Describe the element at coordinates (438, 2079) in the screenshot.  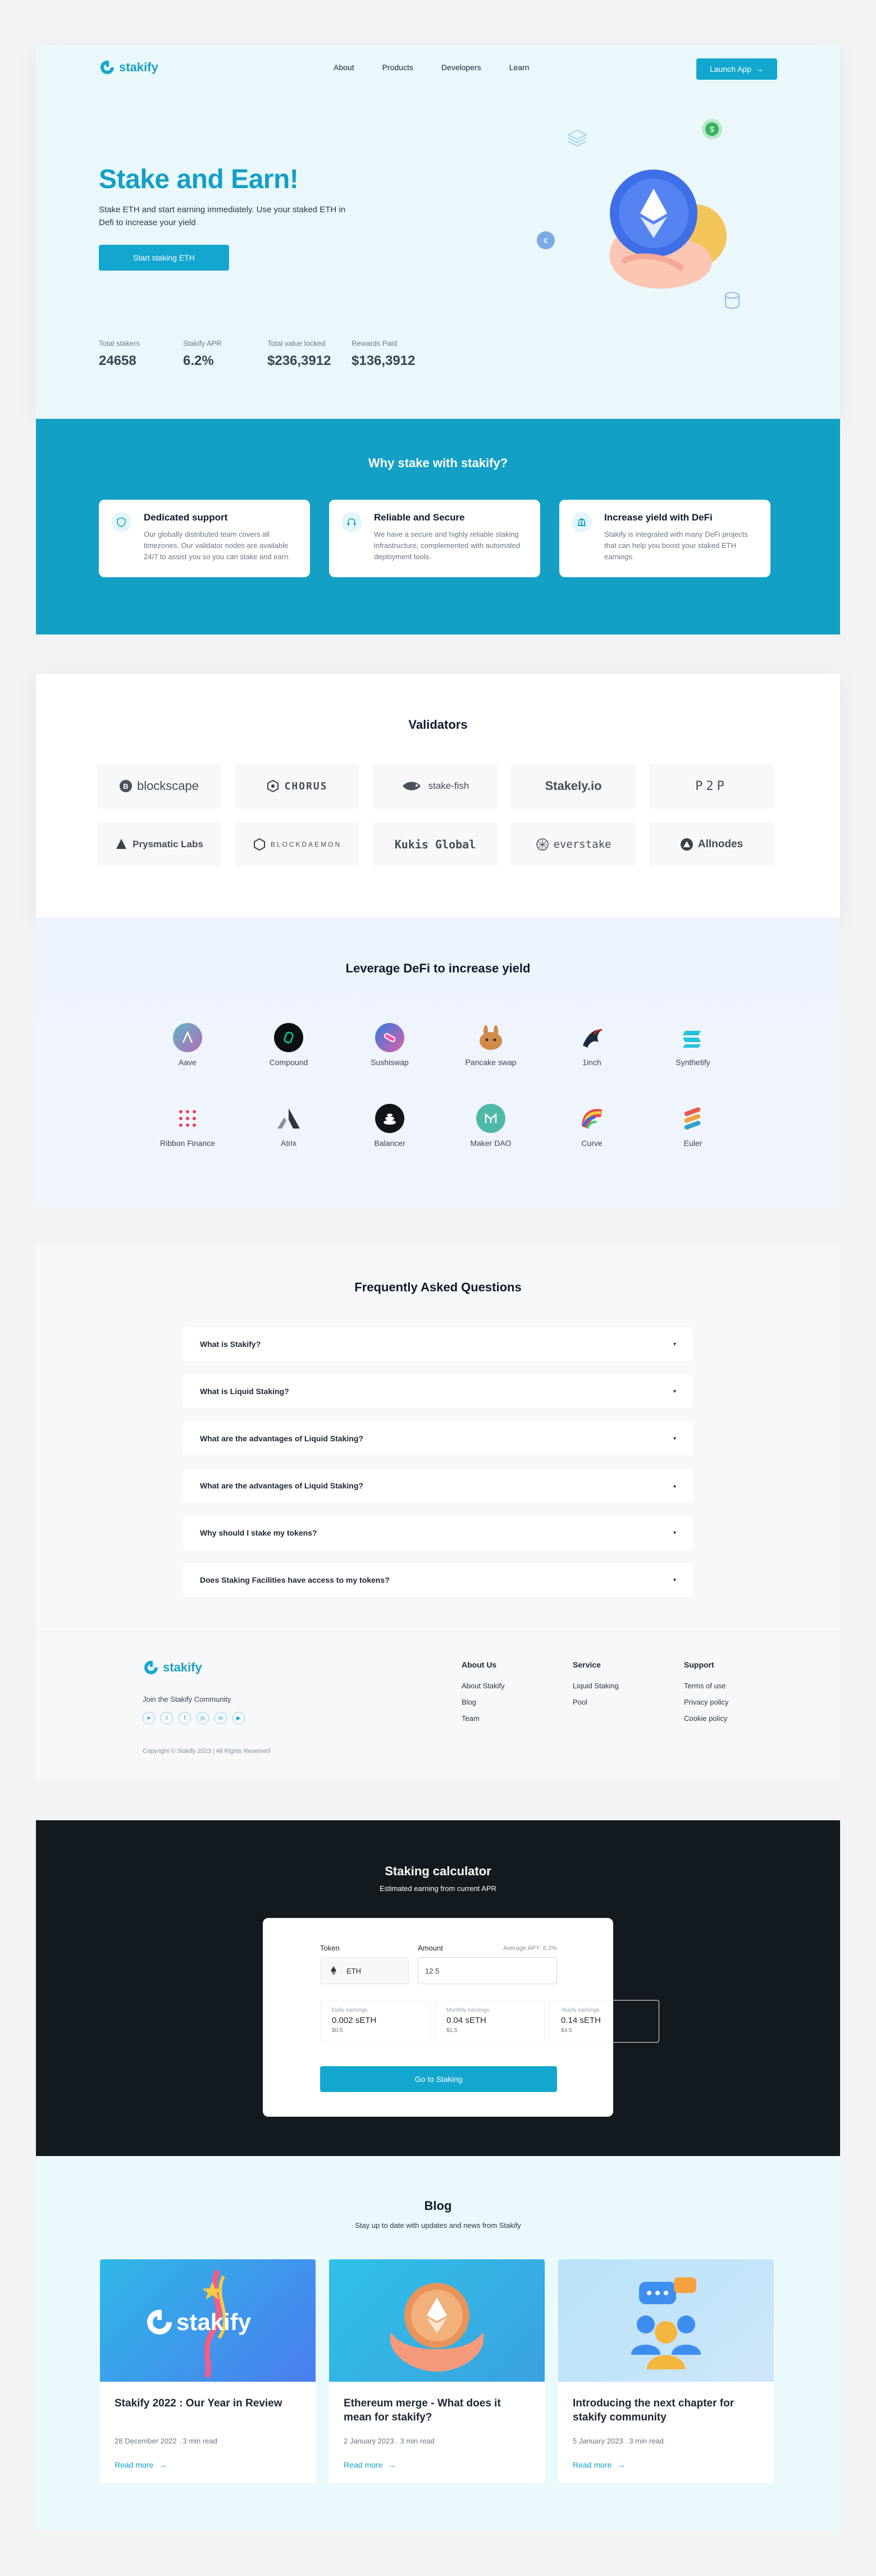
I see `go-to-staking-button: Go to Staking` at that location.